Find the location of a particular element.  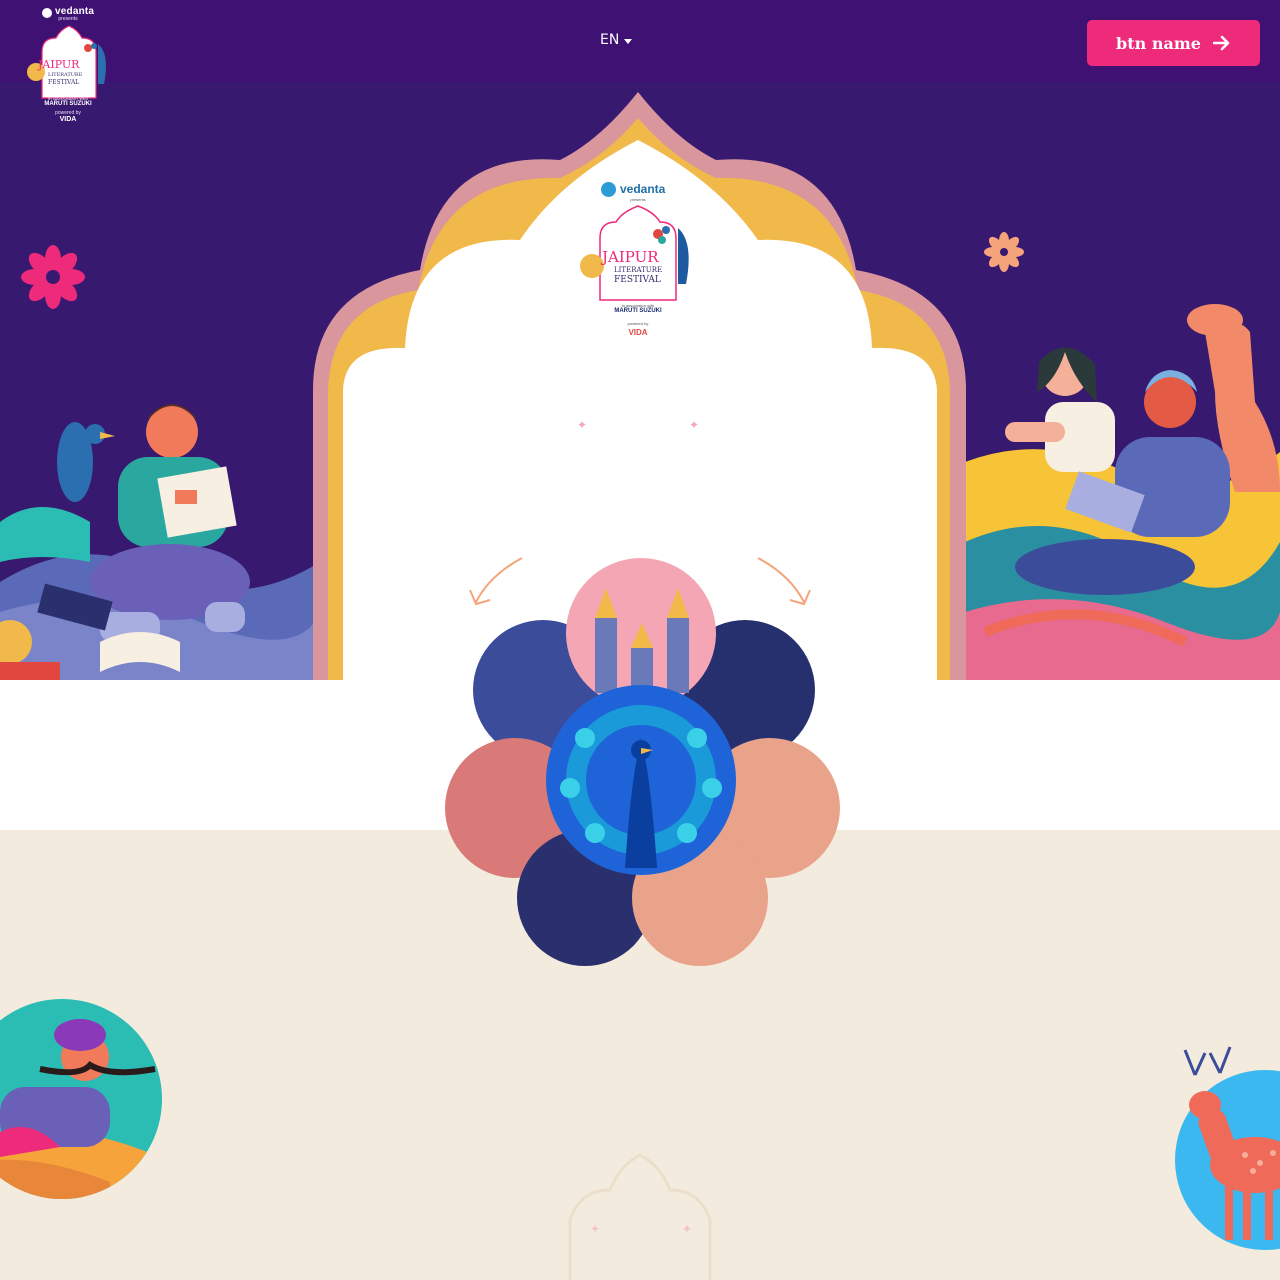

language-selector: EN is located at coordinates (616, 40).